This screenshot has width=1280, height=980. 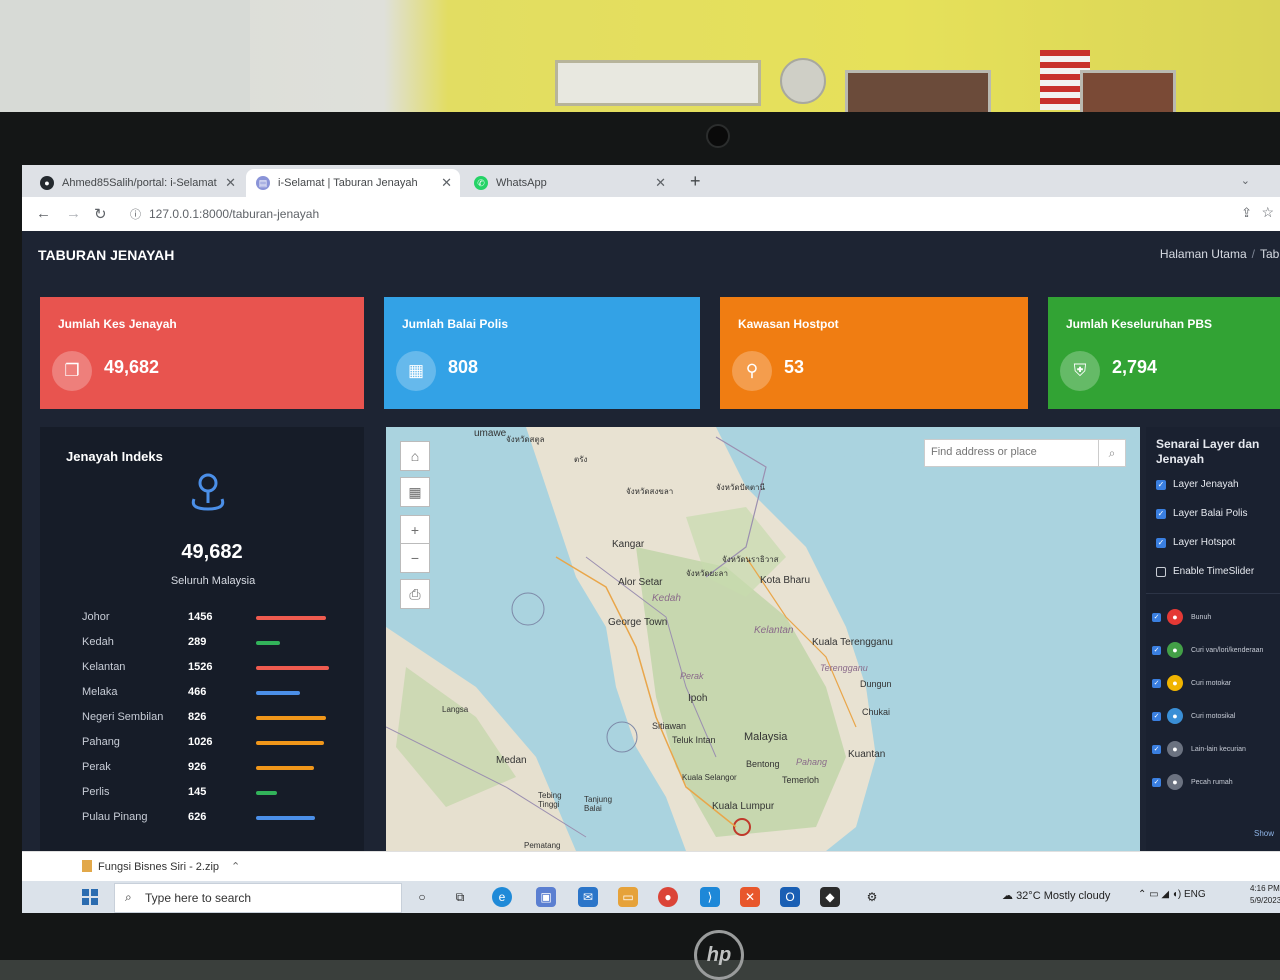 What do you see at coordinates (695, 181) in the screenshot?
I see `new-tab-button: +` at bounding box center [695, 181].